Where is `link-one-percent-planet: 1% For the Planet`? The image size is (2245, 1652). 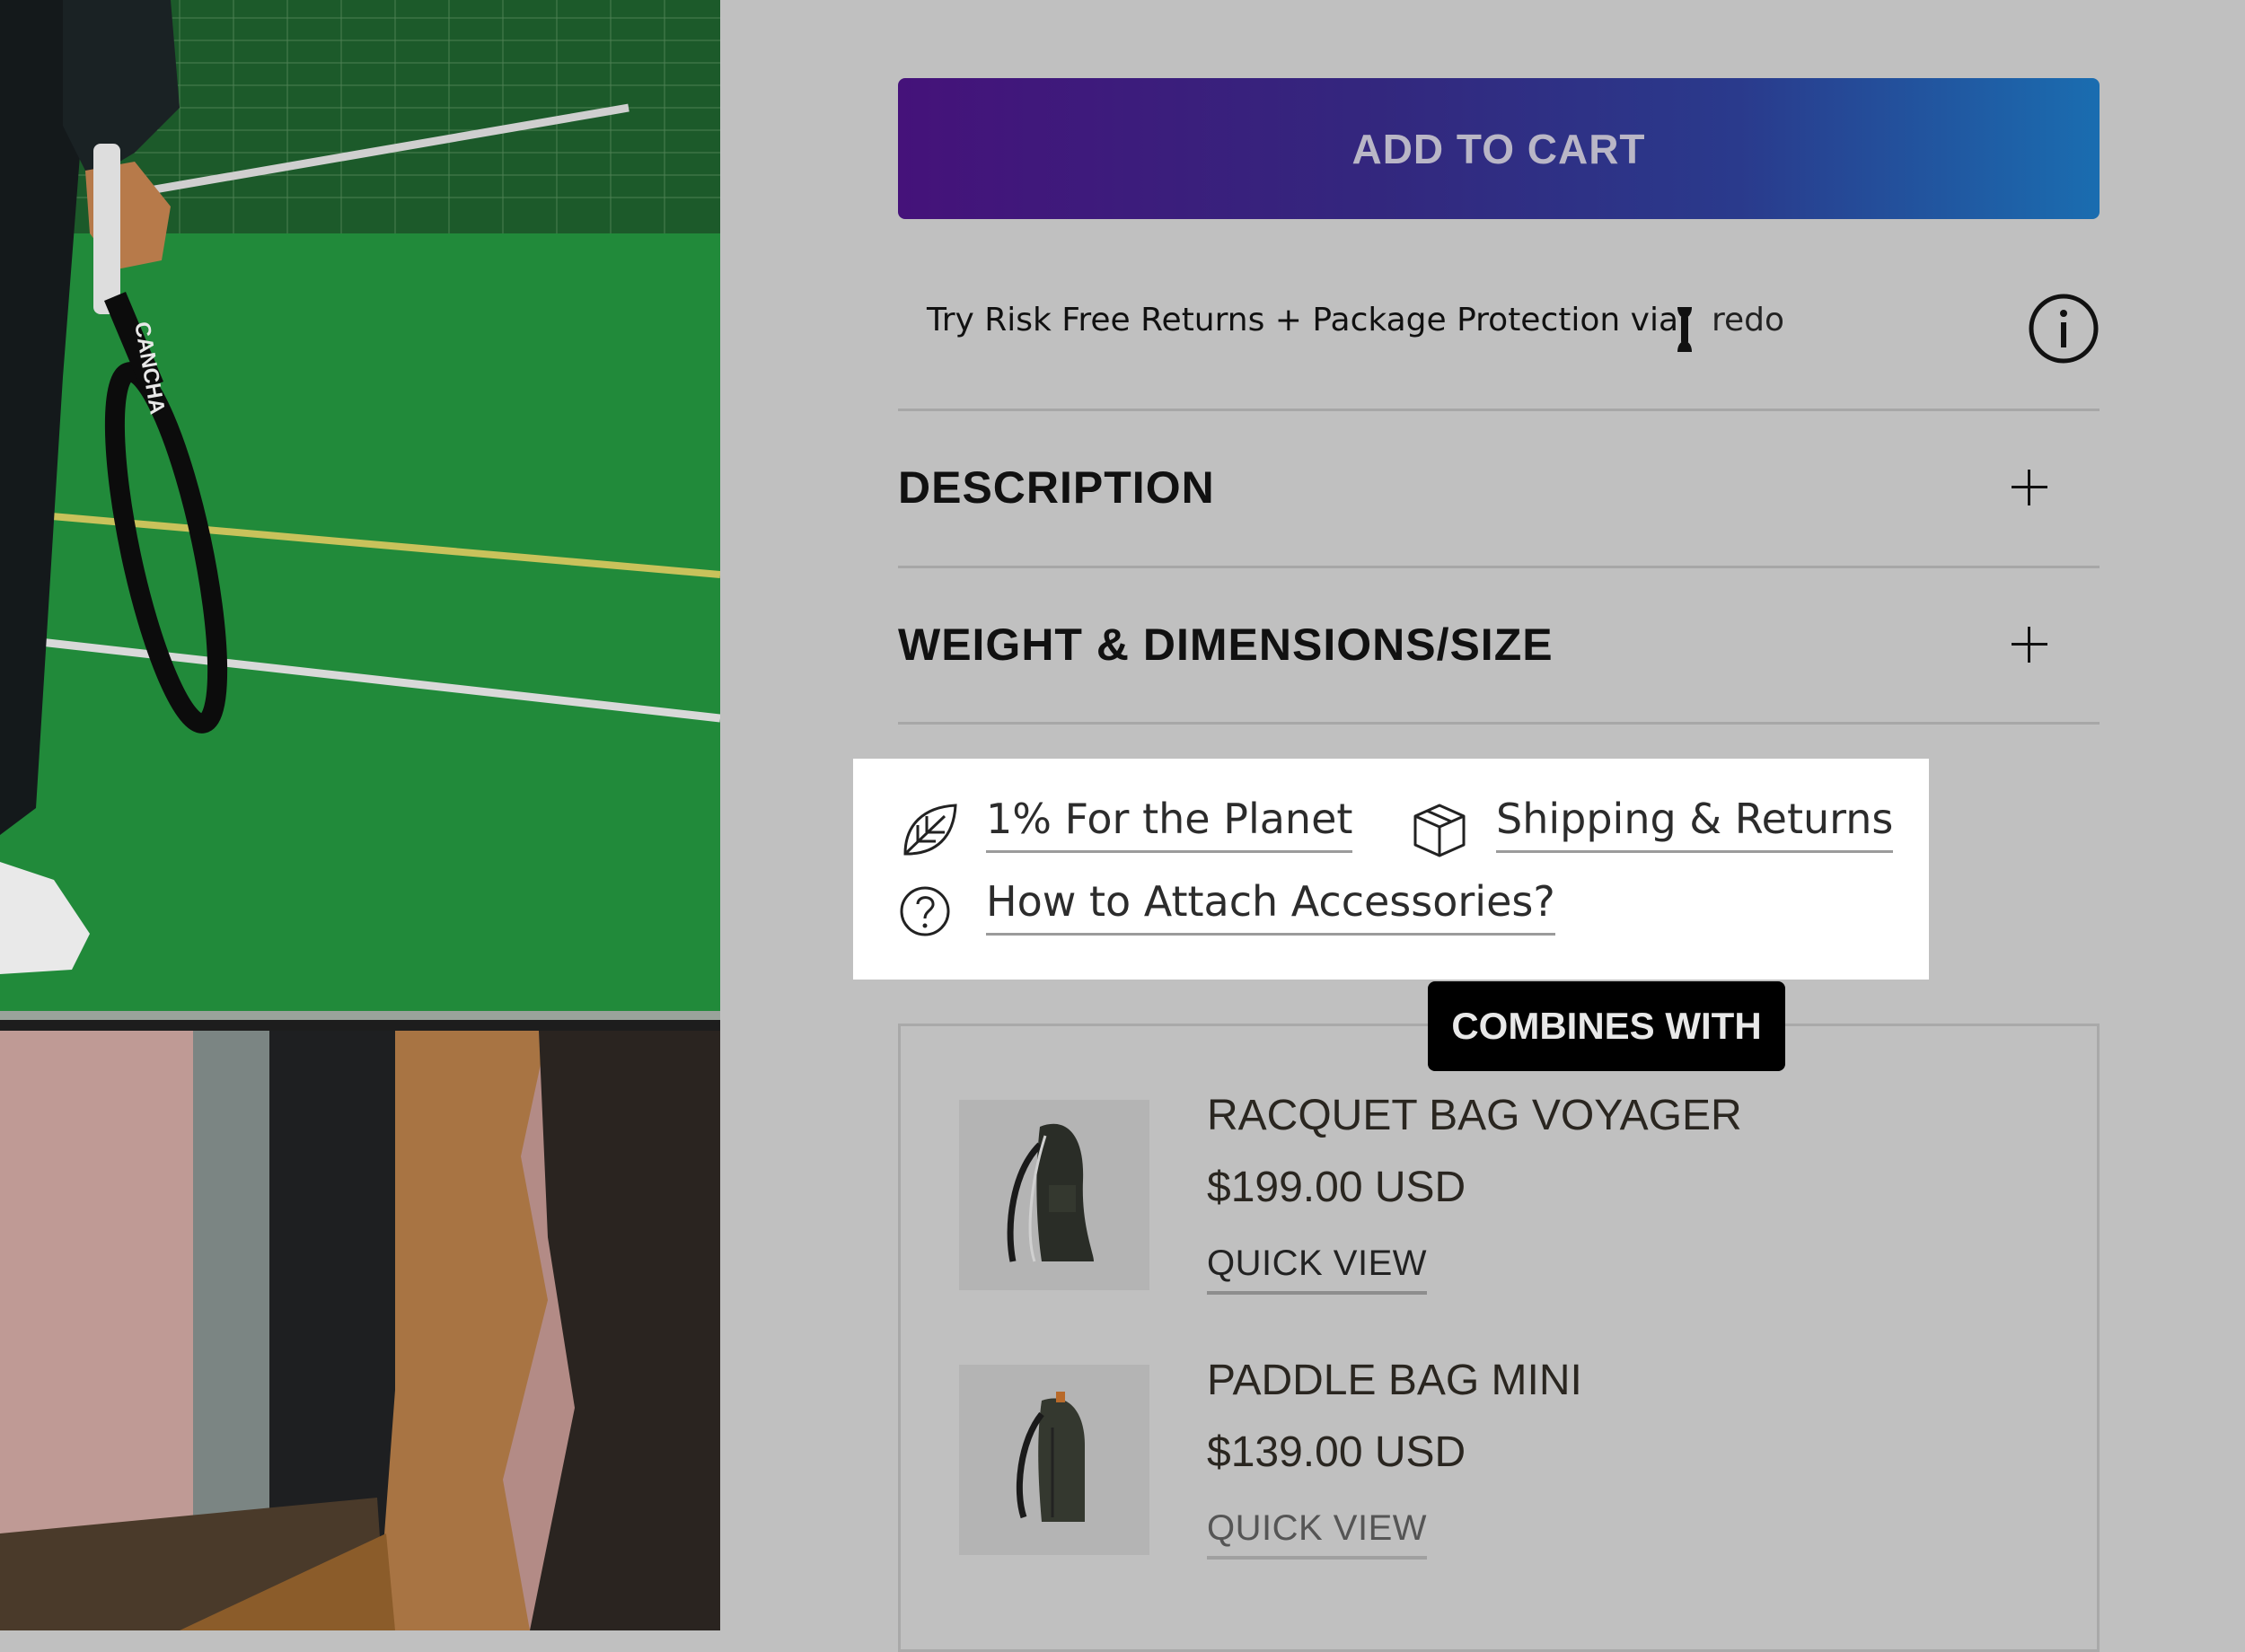 link-one-percent-planet: 1% For the Planet is located at coordinates (1125, 826).